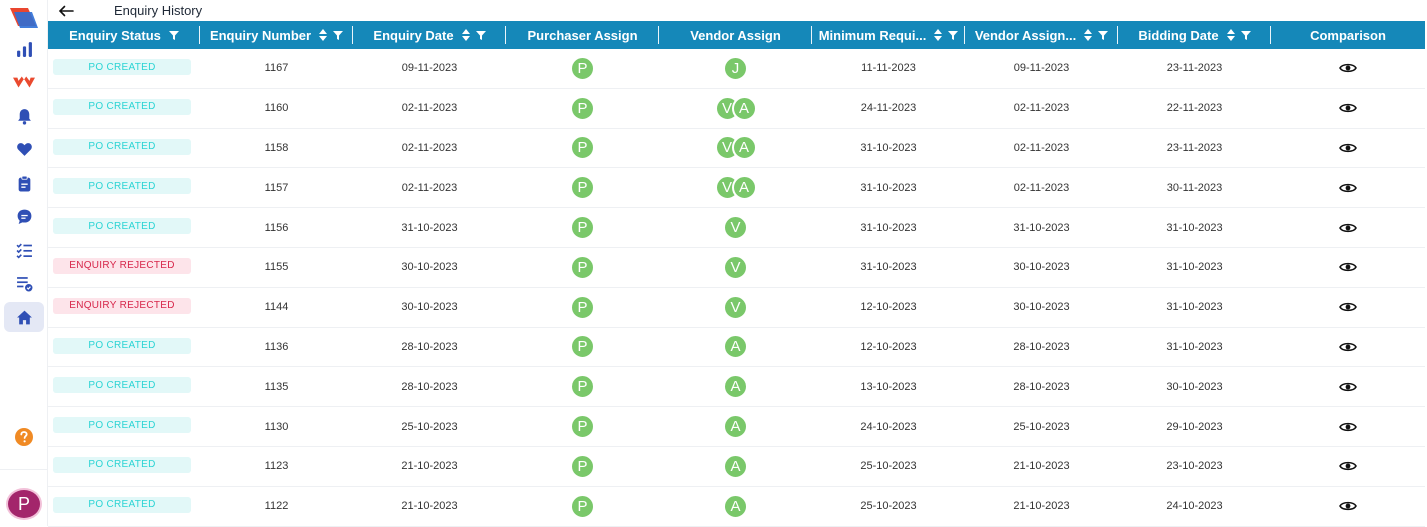 The image size is (1427, 527). What do you see at coordinates (888, 307) in the screenshot?
I see `cell-minimum-requirement: 12-10-2023` at bounding box center [888, 307].